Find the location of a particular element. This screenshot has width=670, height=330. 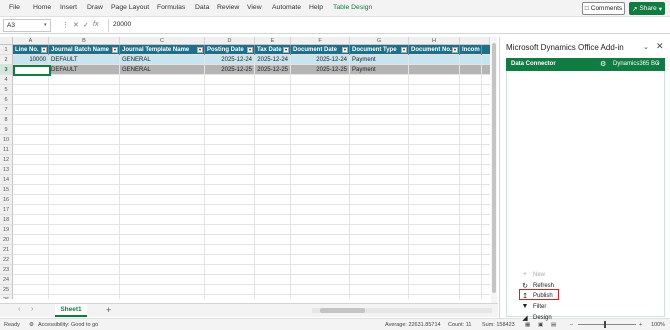

row-header-16: 16 is located at coordinates (6, 200).